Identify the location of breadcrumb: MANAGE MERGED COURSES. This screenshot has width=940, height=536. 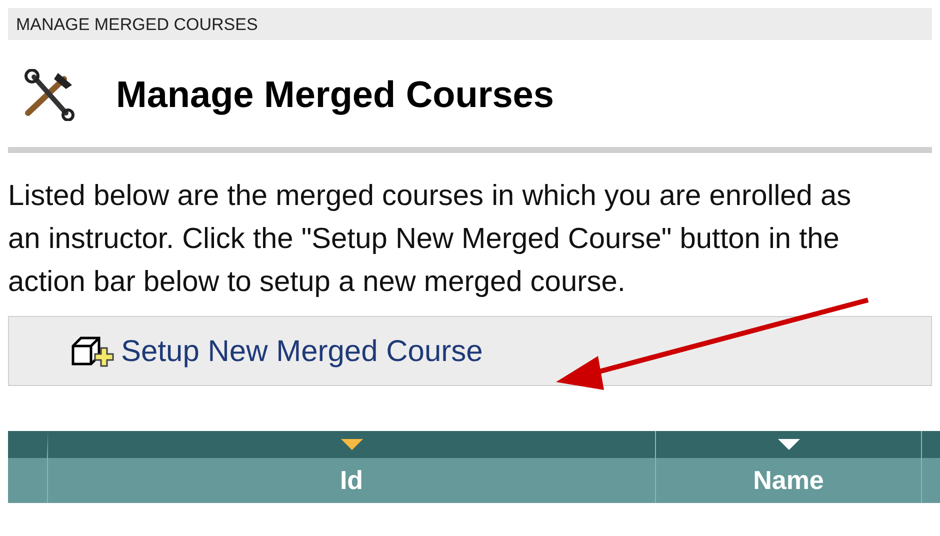
(137, 24).